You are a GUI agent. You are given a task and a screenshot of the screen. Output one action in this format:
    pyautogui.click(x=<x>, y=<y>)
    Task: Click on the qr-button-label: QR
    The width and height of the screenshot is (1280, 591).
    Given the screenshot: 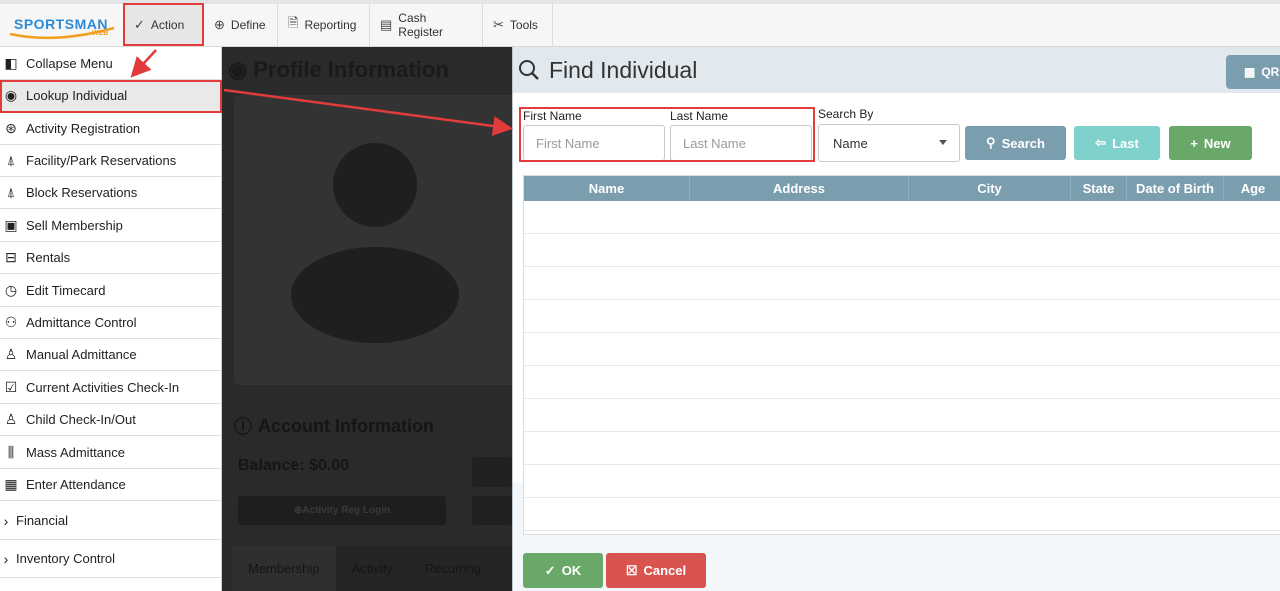 What is the action you would take?
    pyautogui.click(x=1270, y=72)
    